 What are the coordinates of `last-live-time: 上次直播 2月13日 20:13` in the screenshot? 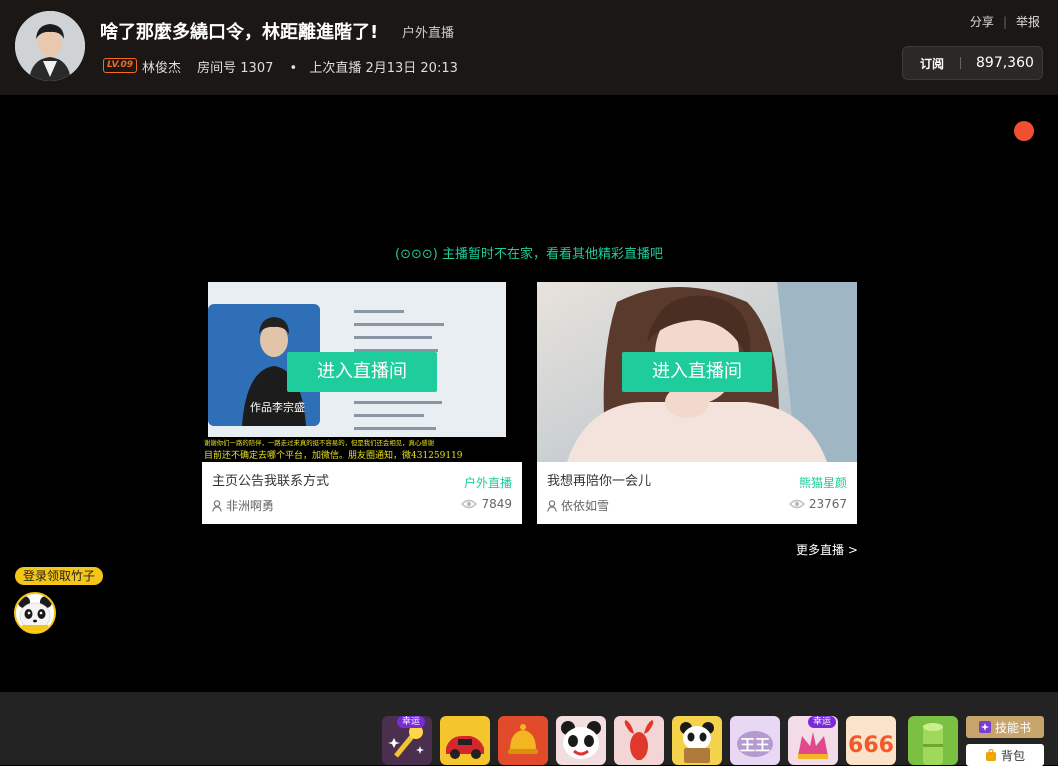 It's located at (383, 68).